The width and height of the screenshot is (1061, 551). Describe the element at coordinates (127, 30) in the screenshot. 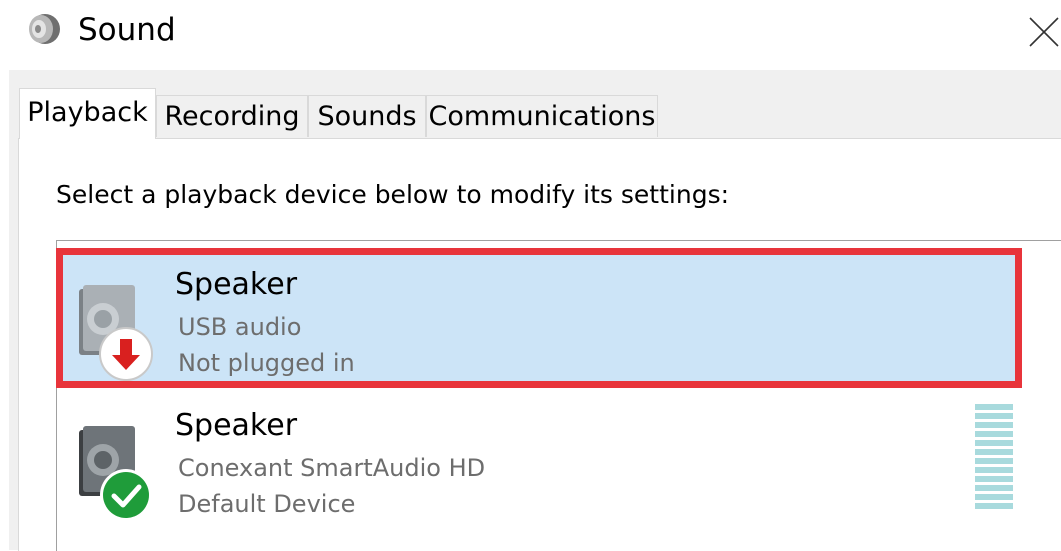

I see `window-title: Sound` at that location.